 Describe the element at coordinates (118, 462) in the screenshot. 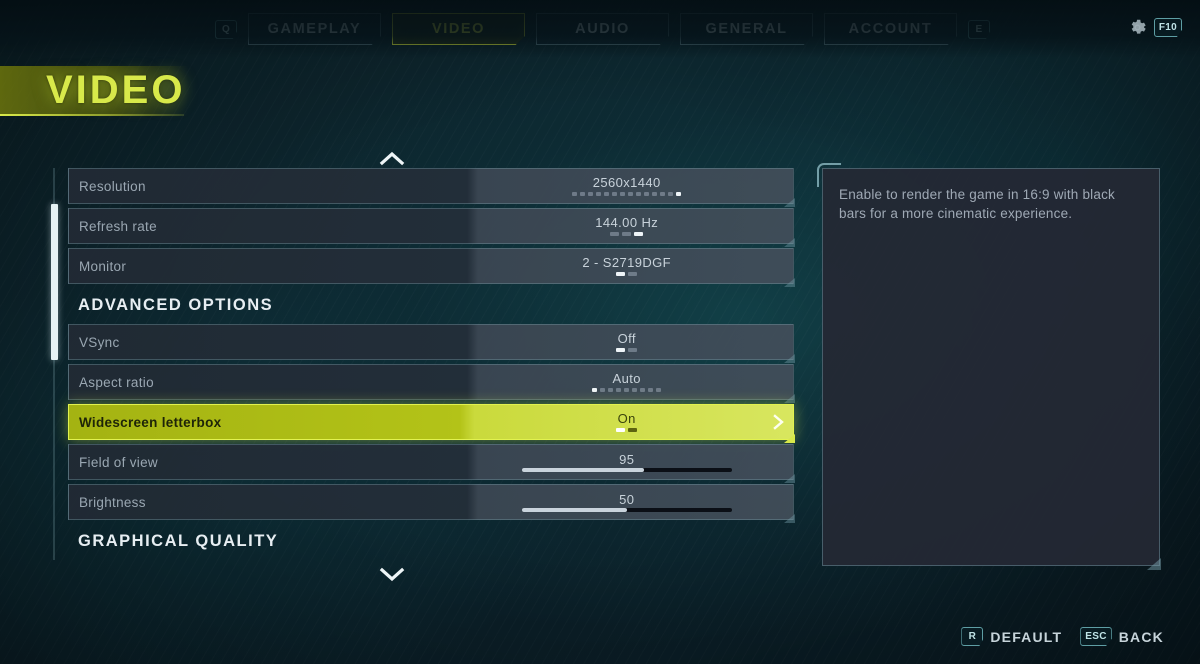

I see `setting-label: Field of view` at that location.